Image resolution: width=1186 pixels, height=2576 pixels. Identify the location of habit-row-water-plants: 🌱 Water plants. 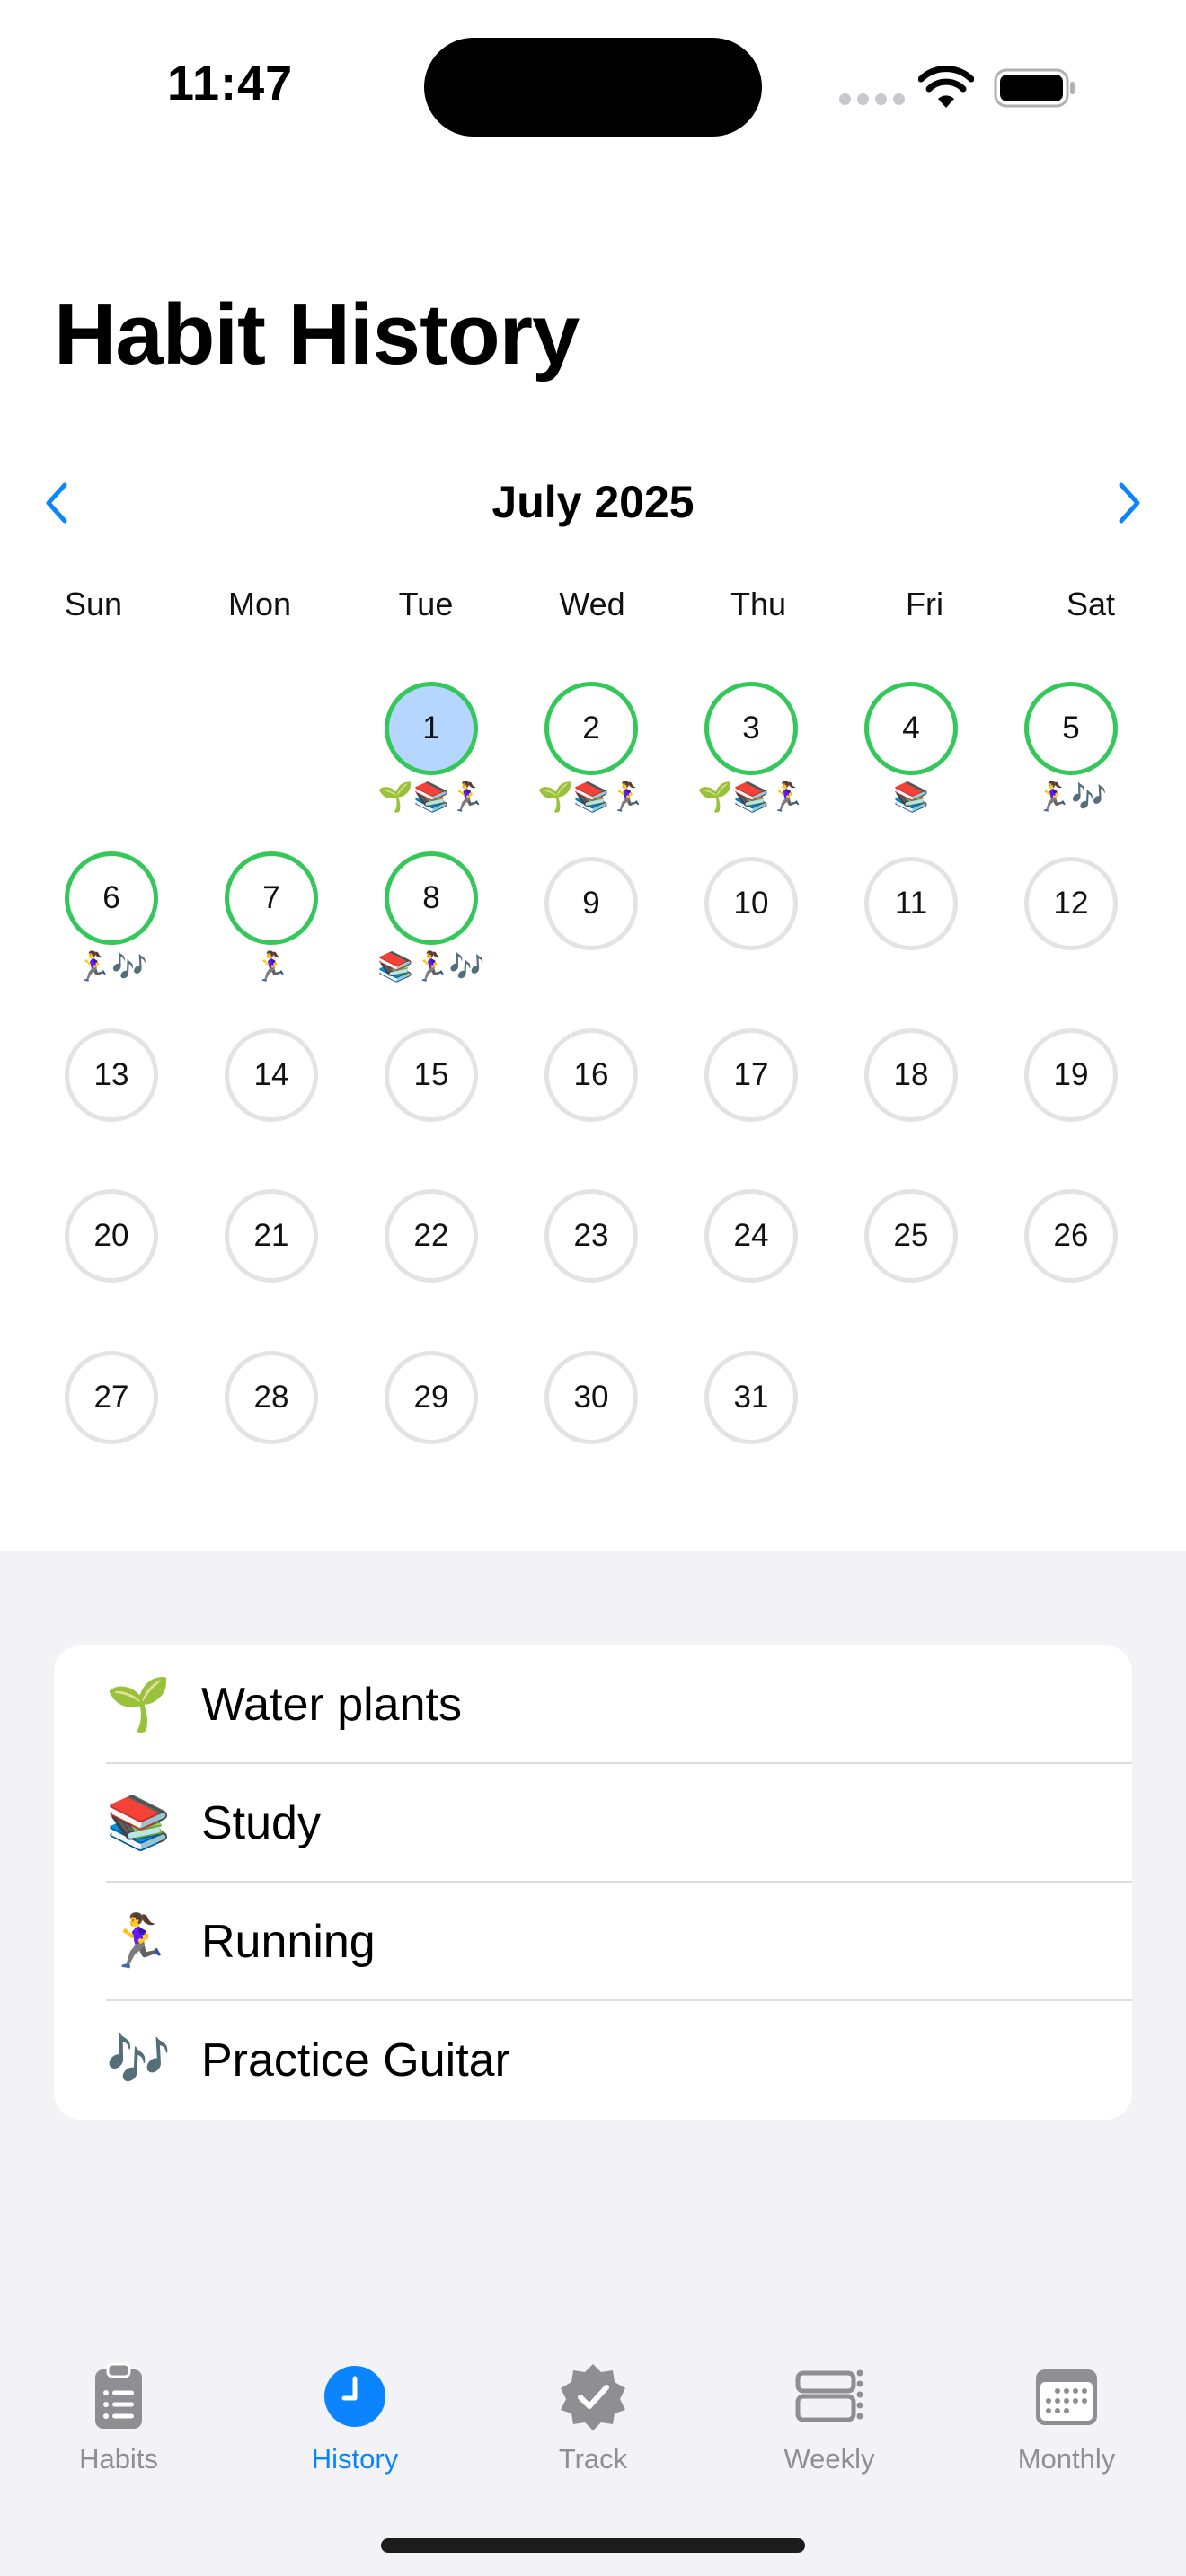
(593, 1704).